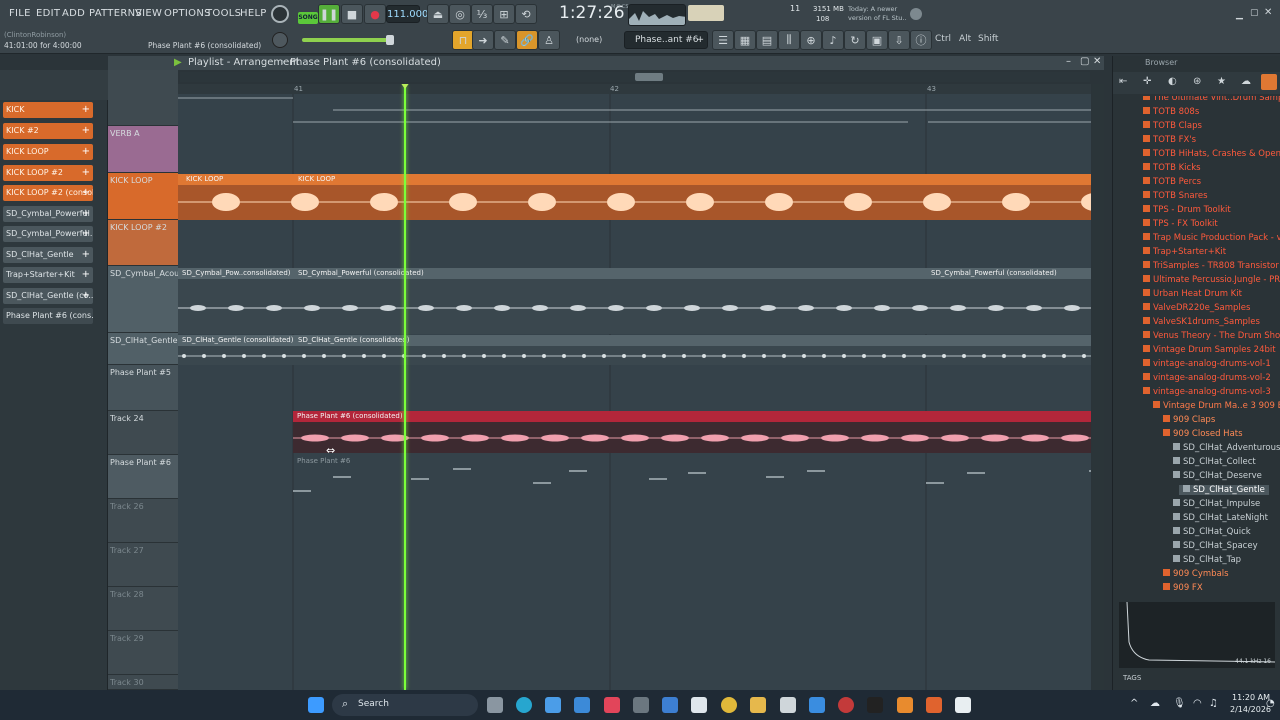 The width and height of the screenshot is (1280, 720). I want to click on browser-folder: TOTB HiHats, Crashes & Open Hats, so click(1211, 154).